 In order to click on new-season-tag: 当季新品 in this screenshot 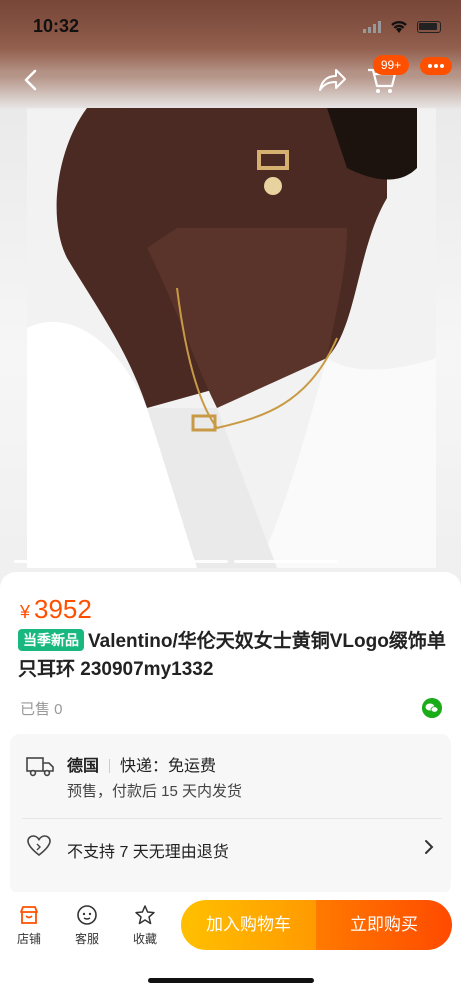, I will do `click(51, 640)`.